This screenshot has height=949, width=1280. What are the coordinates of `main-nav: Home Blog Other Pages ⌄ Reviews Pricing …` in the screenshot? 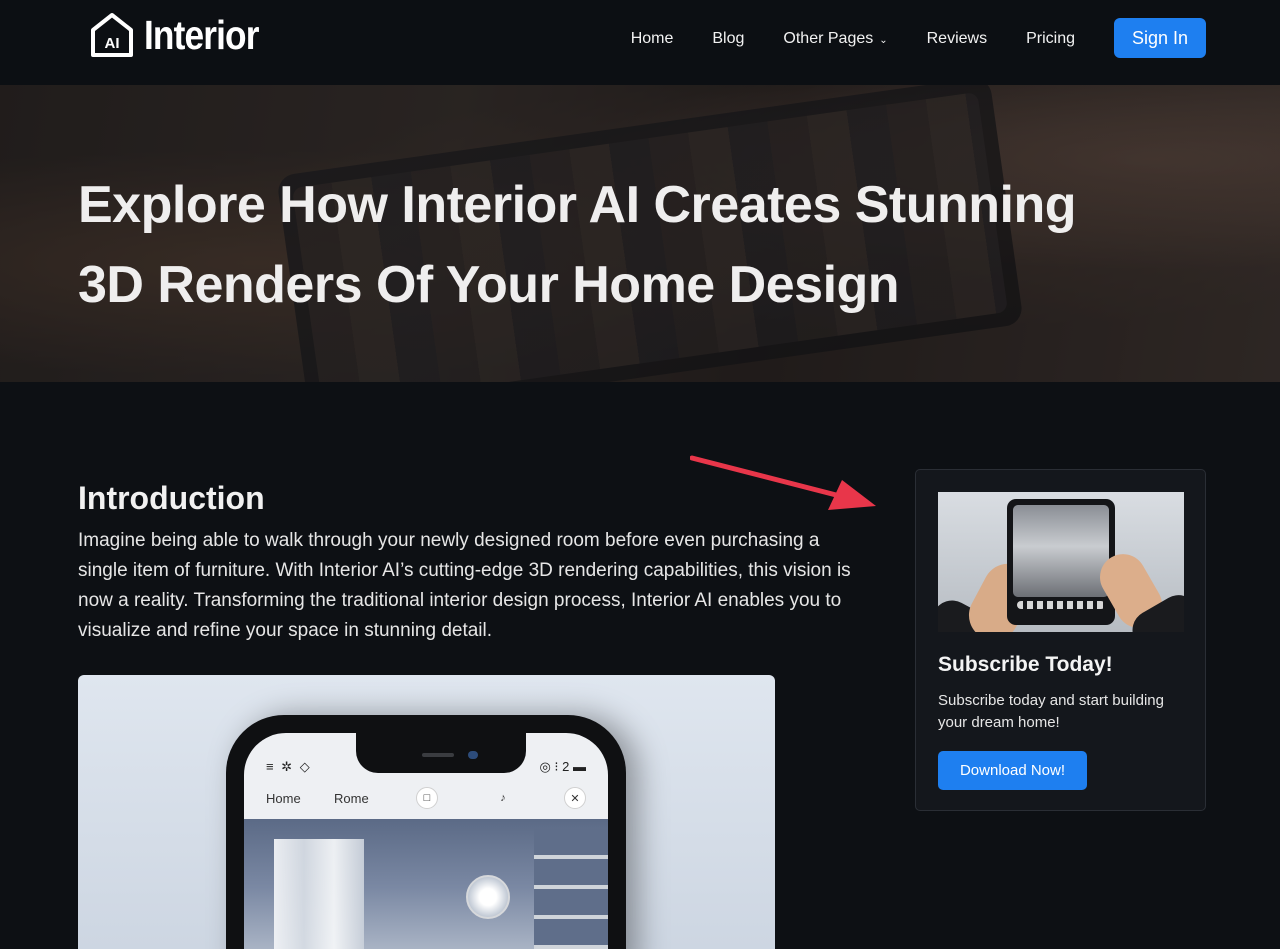 It's located at (899, 38).